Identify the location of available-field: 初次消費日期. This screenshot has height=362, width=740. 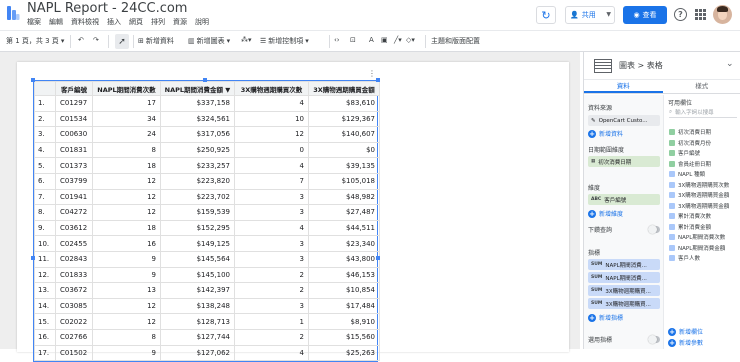
(690, 132).